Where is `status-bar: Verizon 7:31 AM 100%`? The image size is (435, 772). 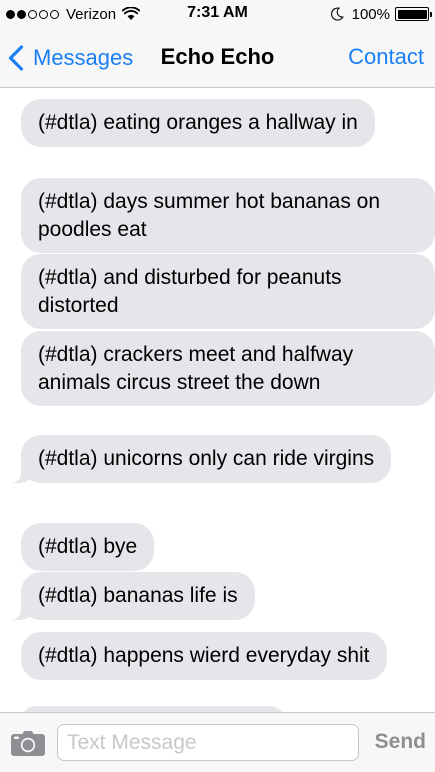 status-bar: Verizon 7:31 AM 100% is located at coordinates (217, 14).